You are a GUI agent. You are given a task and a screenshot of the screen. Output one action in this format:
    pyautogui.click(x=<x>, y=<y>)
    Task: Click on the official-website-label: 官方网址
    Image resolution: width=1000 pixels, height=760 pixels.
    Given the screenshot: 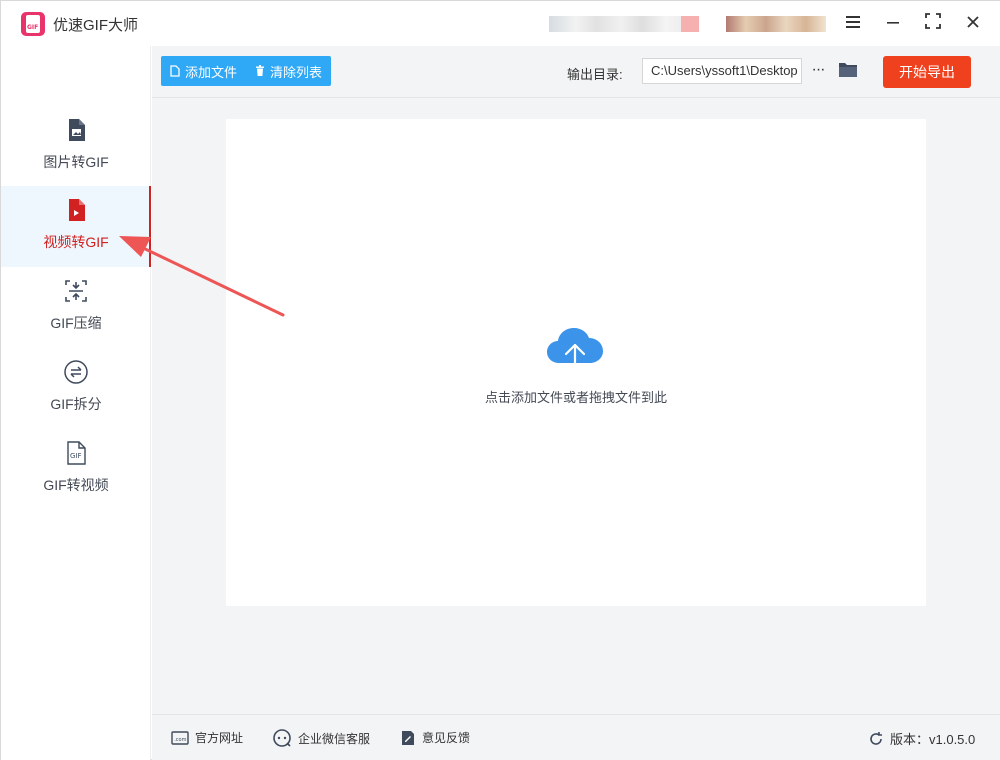 What is the action you would take?
    pyautogui.click(x=219, y=738)
    